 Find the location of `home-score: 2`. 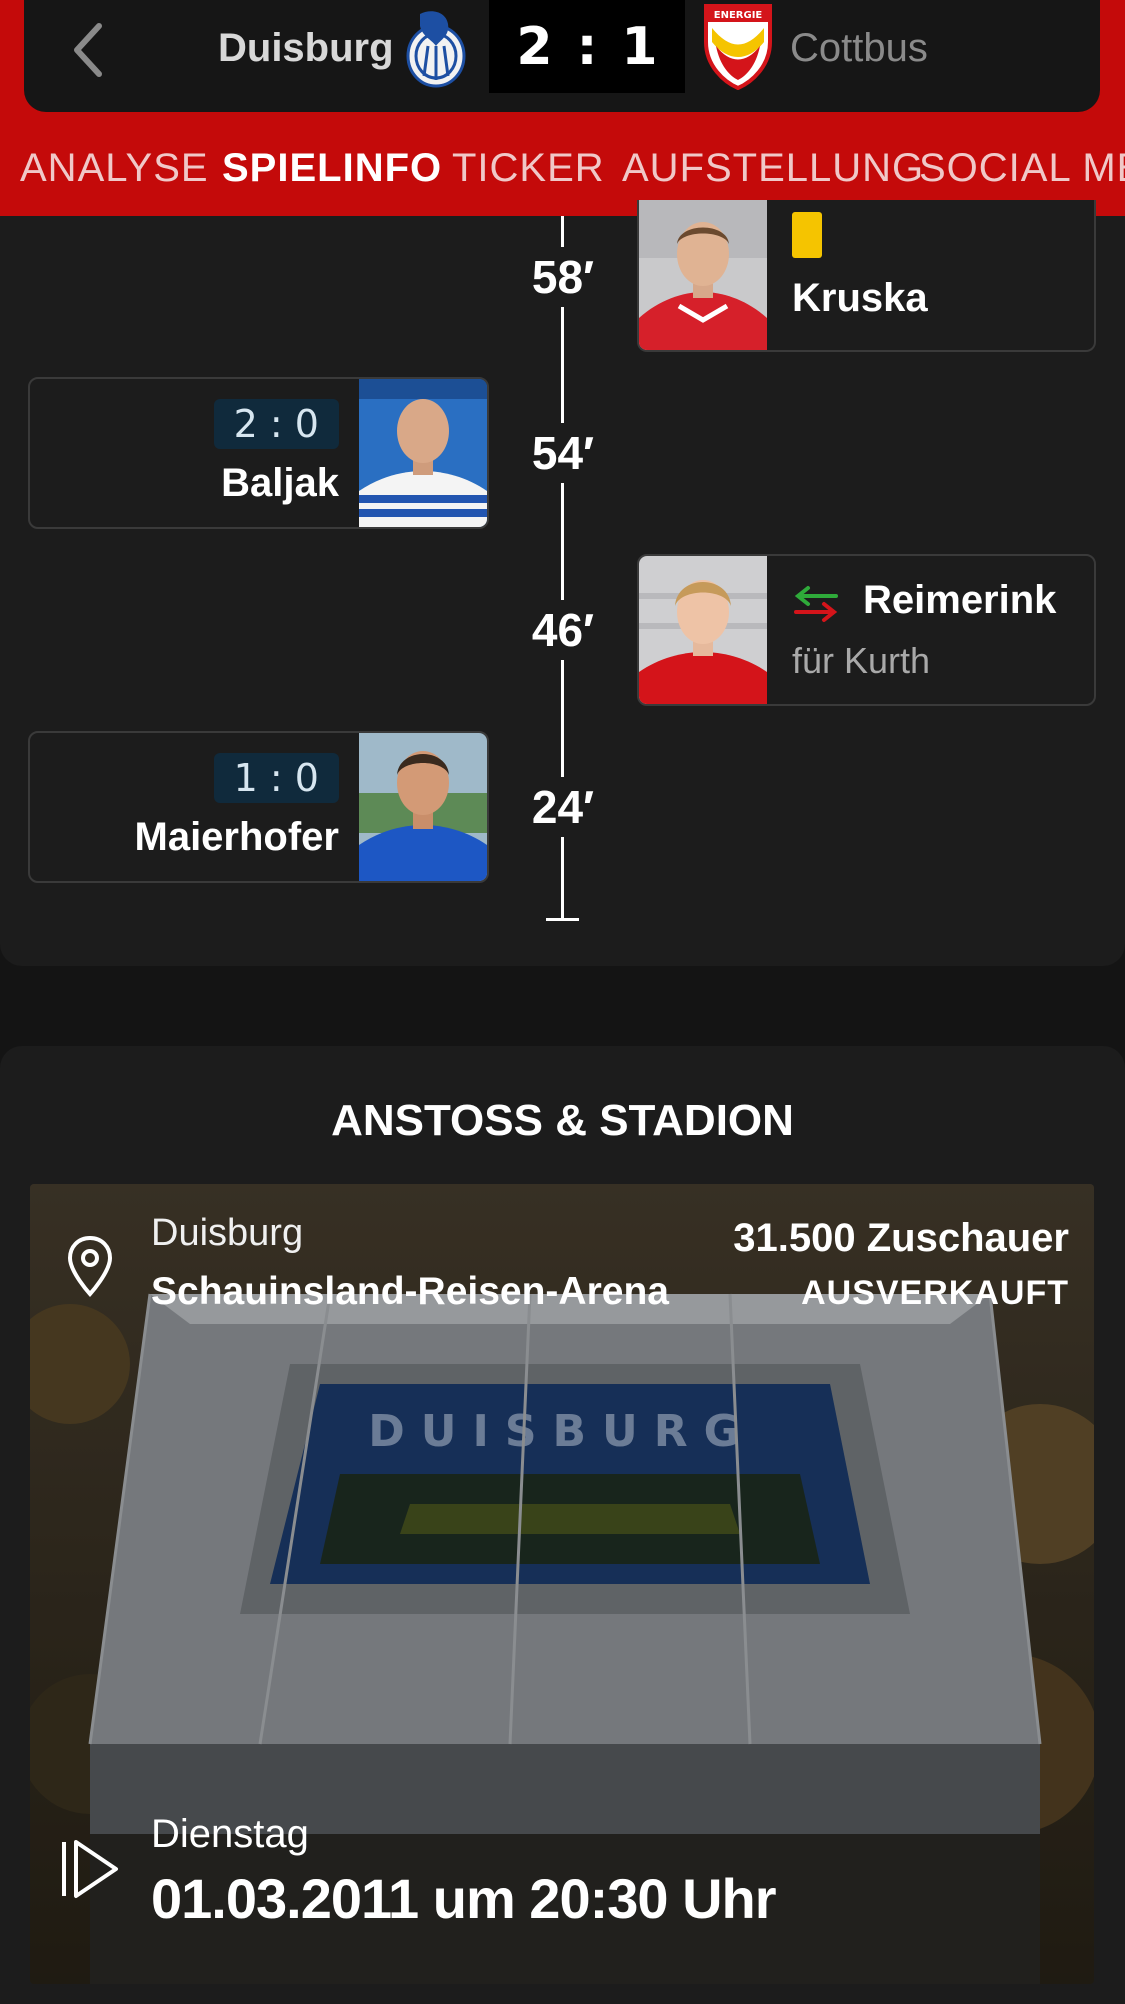

home-score: 2 is located at coordinates (534, 46).